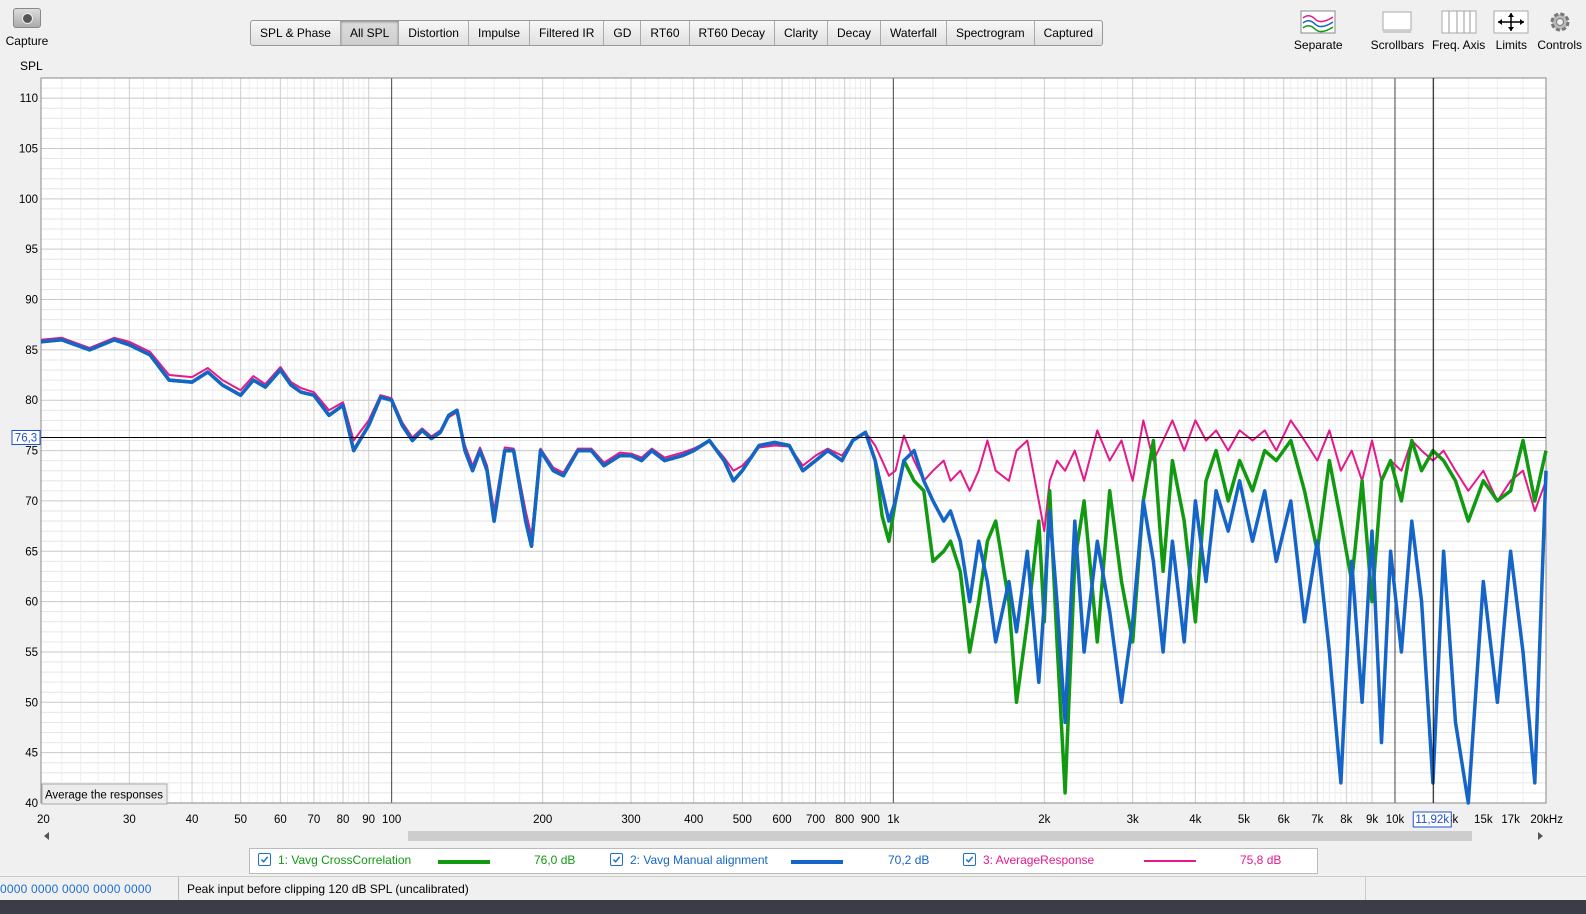 This screenshot has width=1586, height=914. I want to click on y-tick-label: 45, so click(31, 754).